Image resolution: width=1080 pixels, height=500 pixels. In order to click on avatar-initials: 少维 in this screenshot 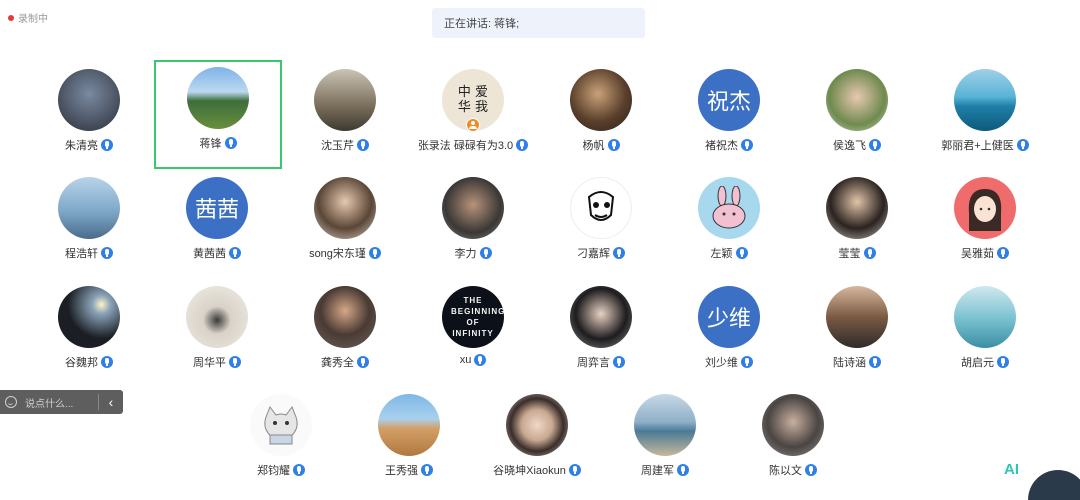, I will do `click(728, 318)`.